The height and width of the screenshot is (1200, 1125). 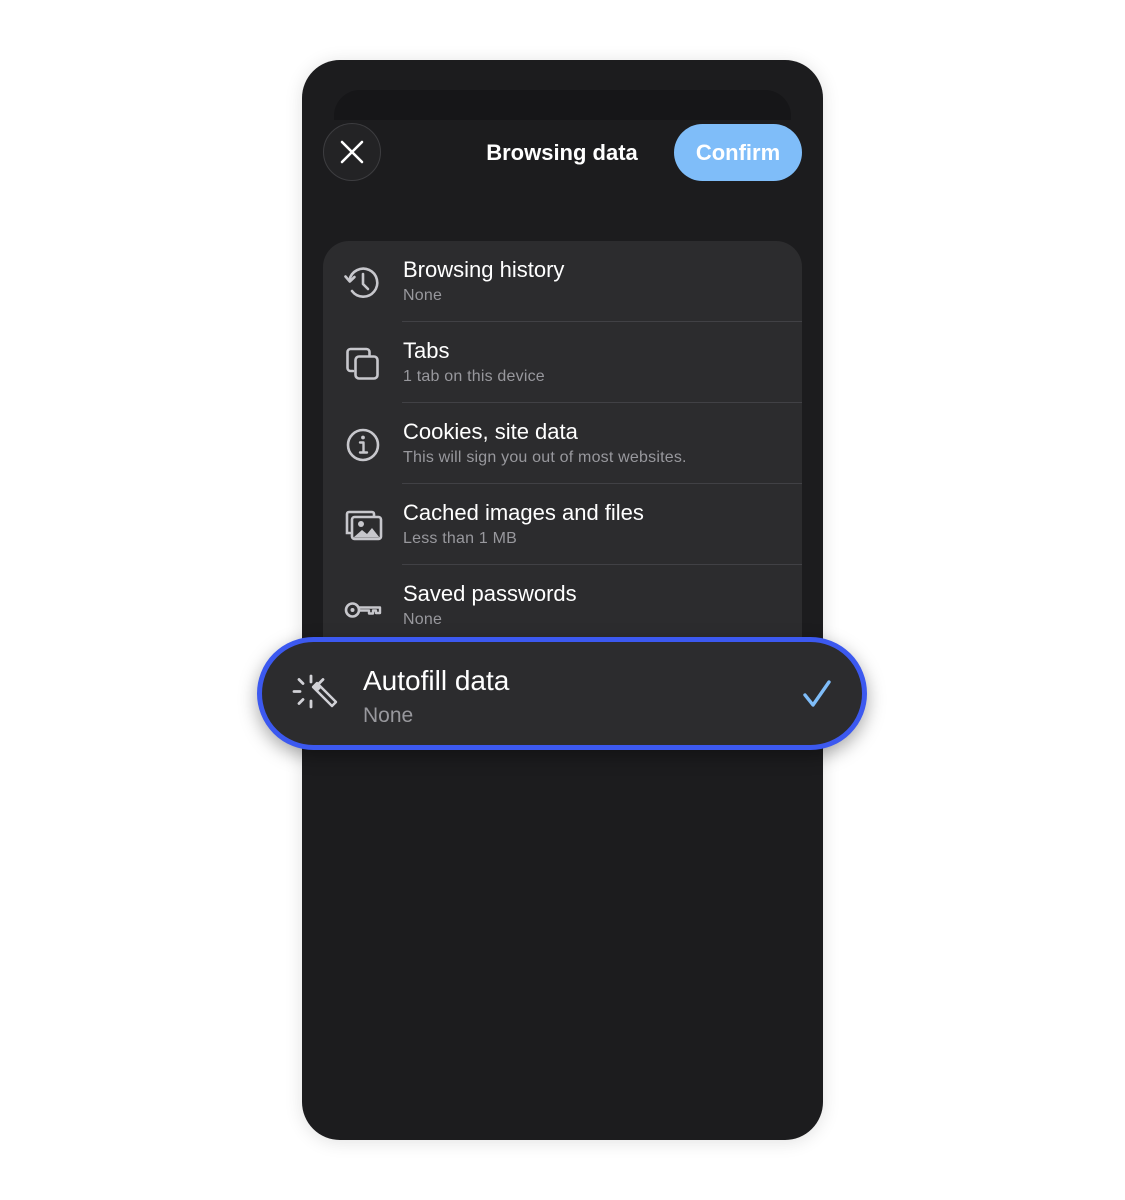 What do you see at coordinates (490, 593) in the screenshot?
I see `list-item-label: Saved passwords` at bounding box center [490, 593].